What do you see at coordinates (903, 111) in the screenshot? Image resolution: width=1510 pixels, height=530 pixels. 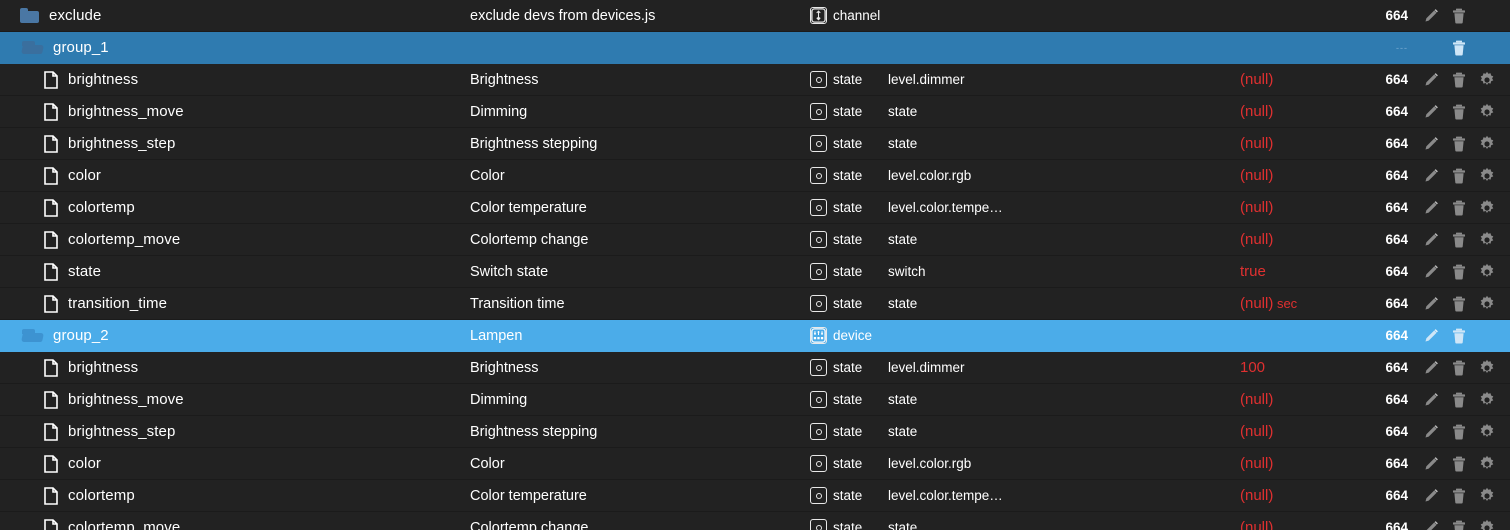 I see `cell-type: state` at bounding box center [903, 111].